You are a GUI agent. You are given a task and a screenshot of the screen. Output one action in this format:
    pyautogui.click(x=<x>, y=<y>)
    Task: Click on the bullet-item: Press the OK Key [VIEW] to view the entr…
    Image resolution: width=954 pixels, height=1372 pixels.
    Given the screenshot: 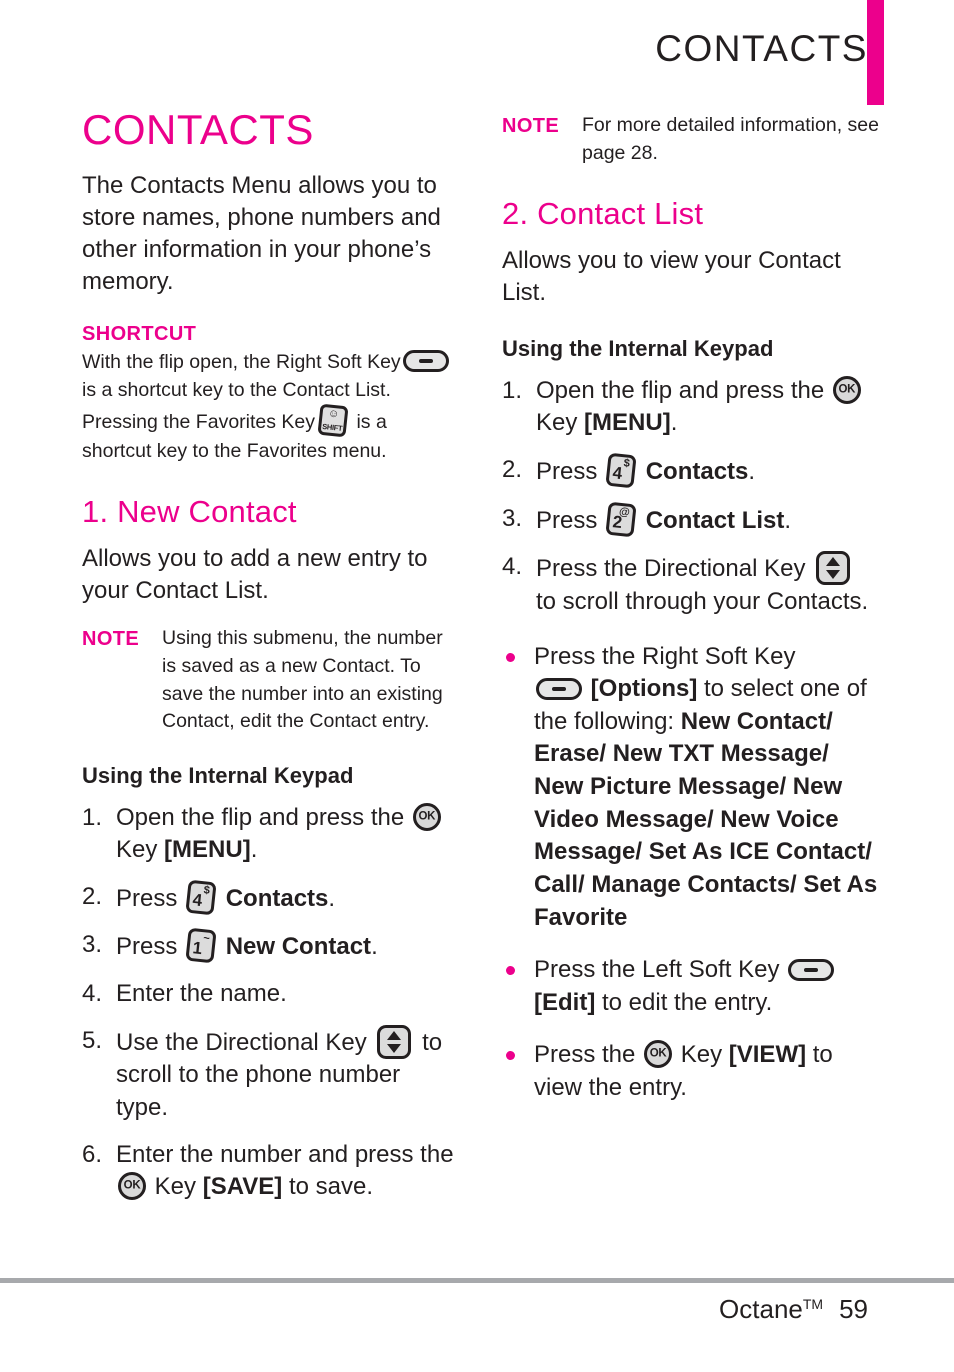 What is the action you would take?
    pyautogui.click(x=691, y=1071)
    